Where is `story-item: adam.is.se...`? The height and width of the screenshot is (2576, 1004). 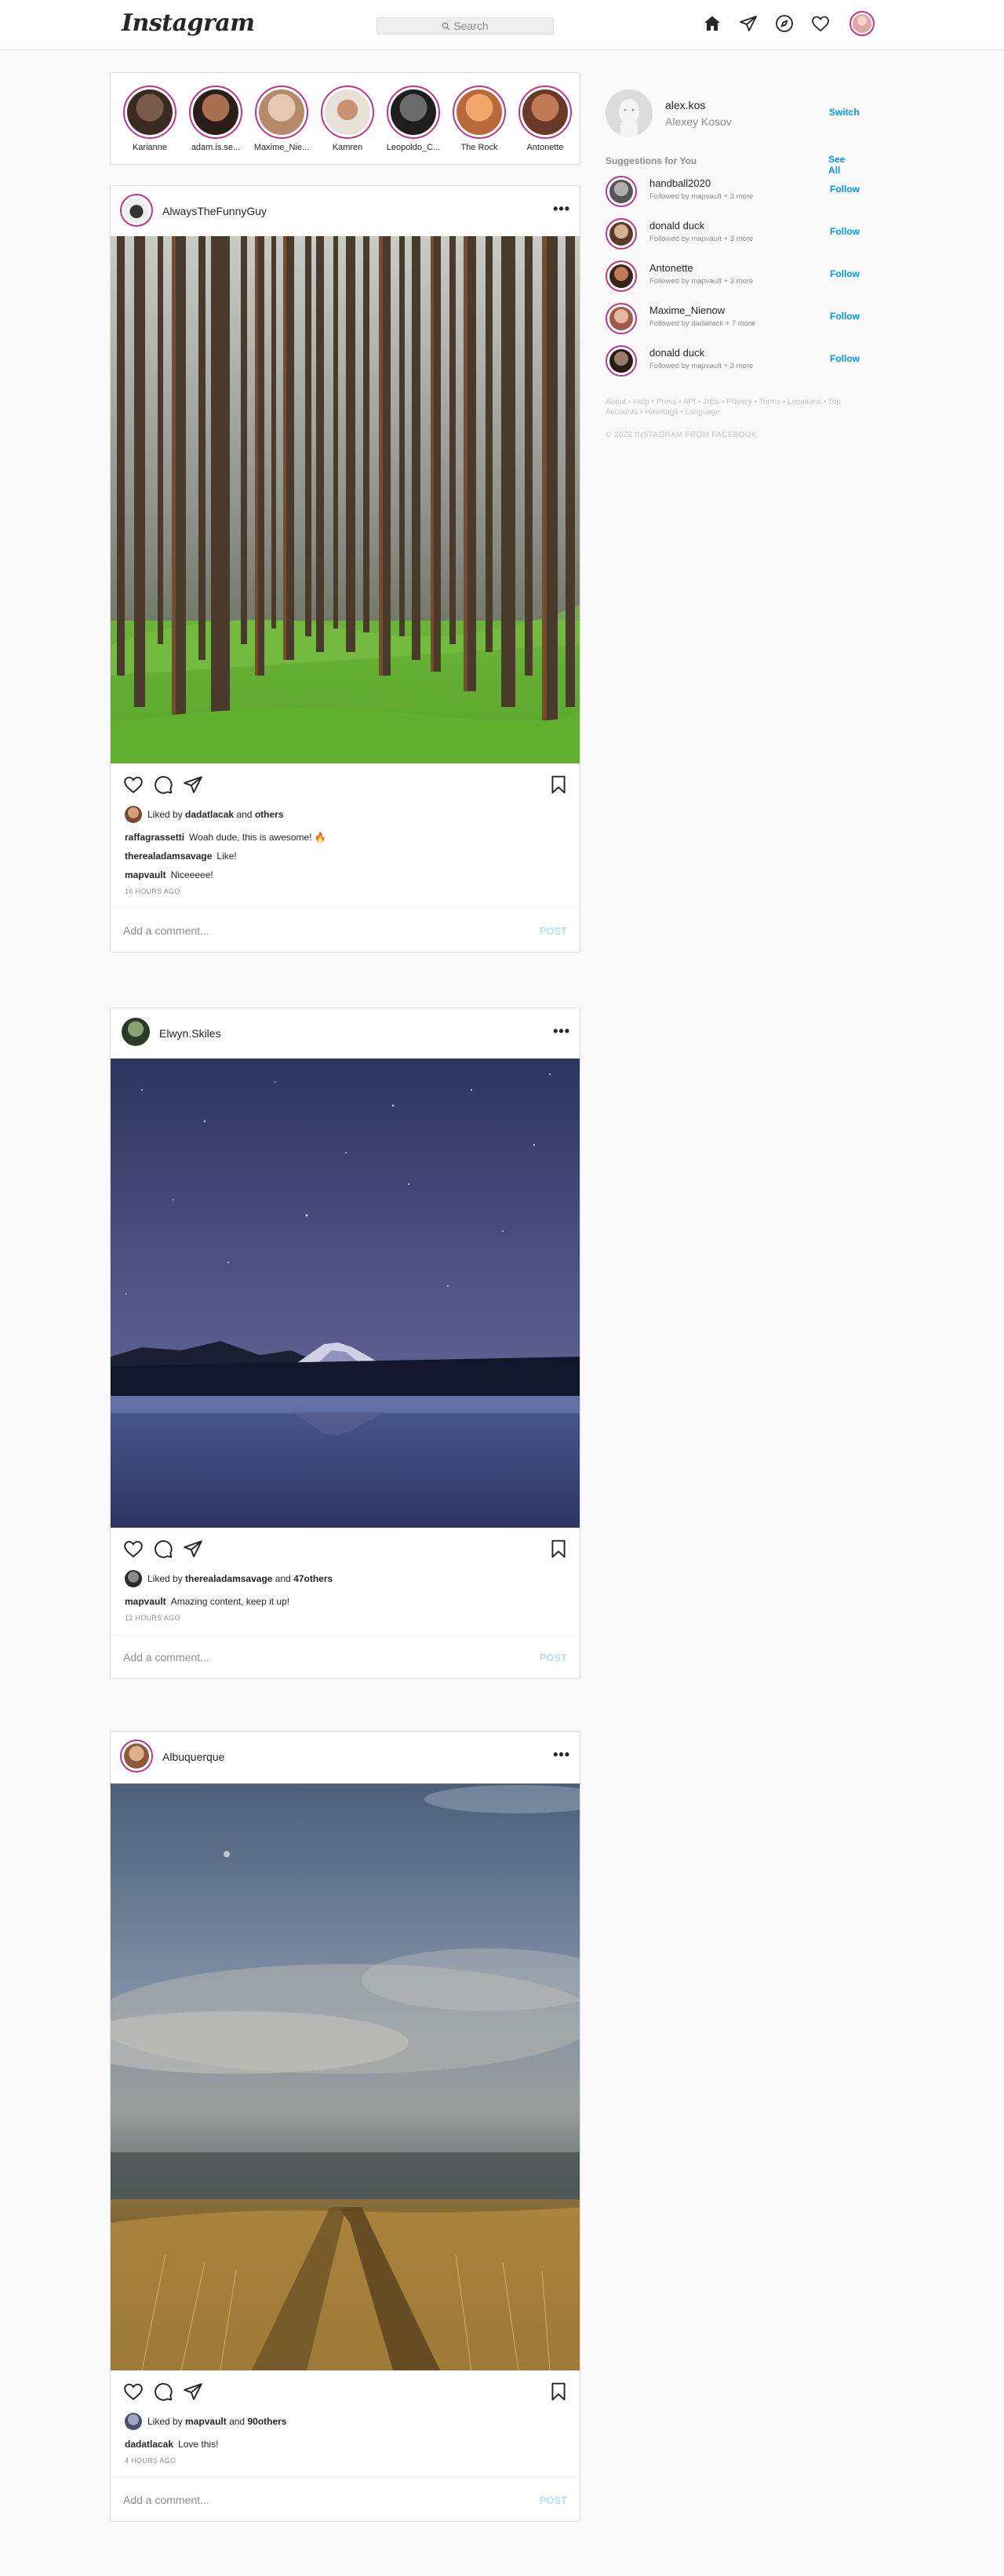
story-item: adam.is.se... is located at coordinates (216, 119).